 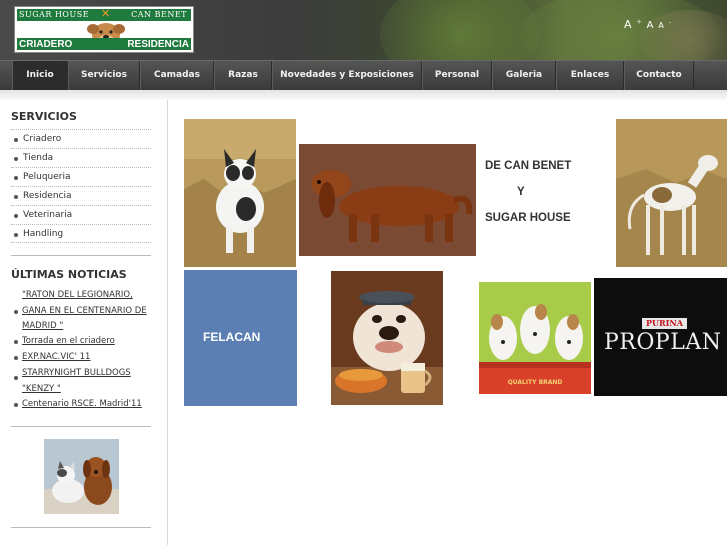 I want to click on cat-and-puppy-thumbnail, so click(x=81, y=476).